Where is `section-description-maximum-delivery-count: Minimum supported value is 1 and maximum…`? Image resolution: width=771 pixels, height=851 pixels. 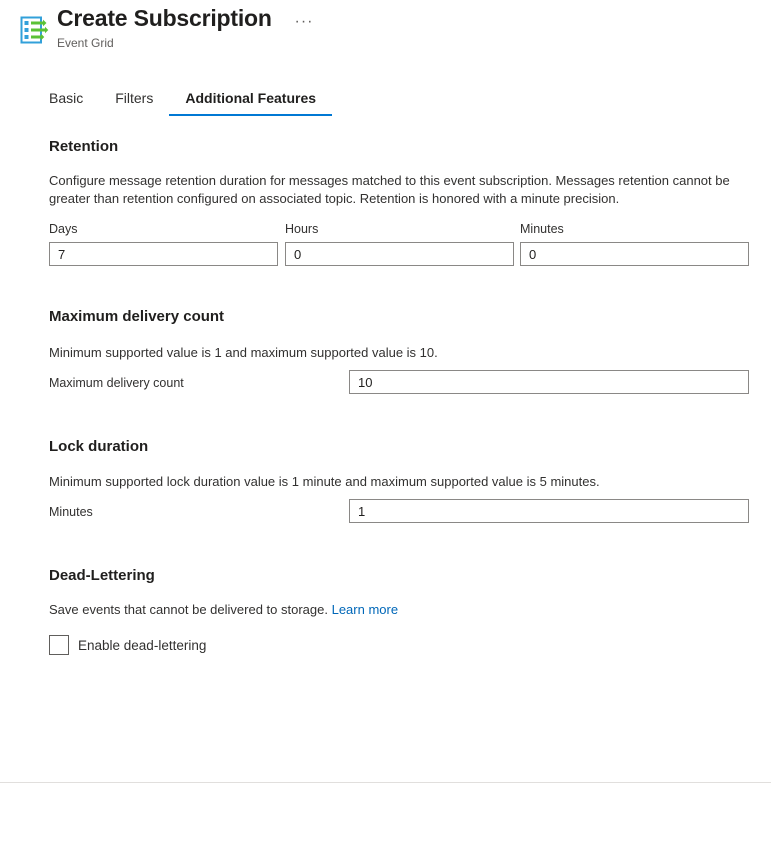 section-description-maximum-delivery-count: Minimum supported value is 1 and maximum… is located at coordinates (243, 352).